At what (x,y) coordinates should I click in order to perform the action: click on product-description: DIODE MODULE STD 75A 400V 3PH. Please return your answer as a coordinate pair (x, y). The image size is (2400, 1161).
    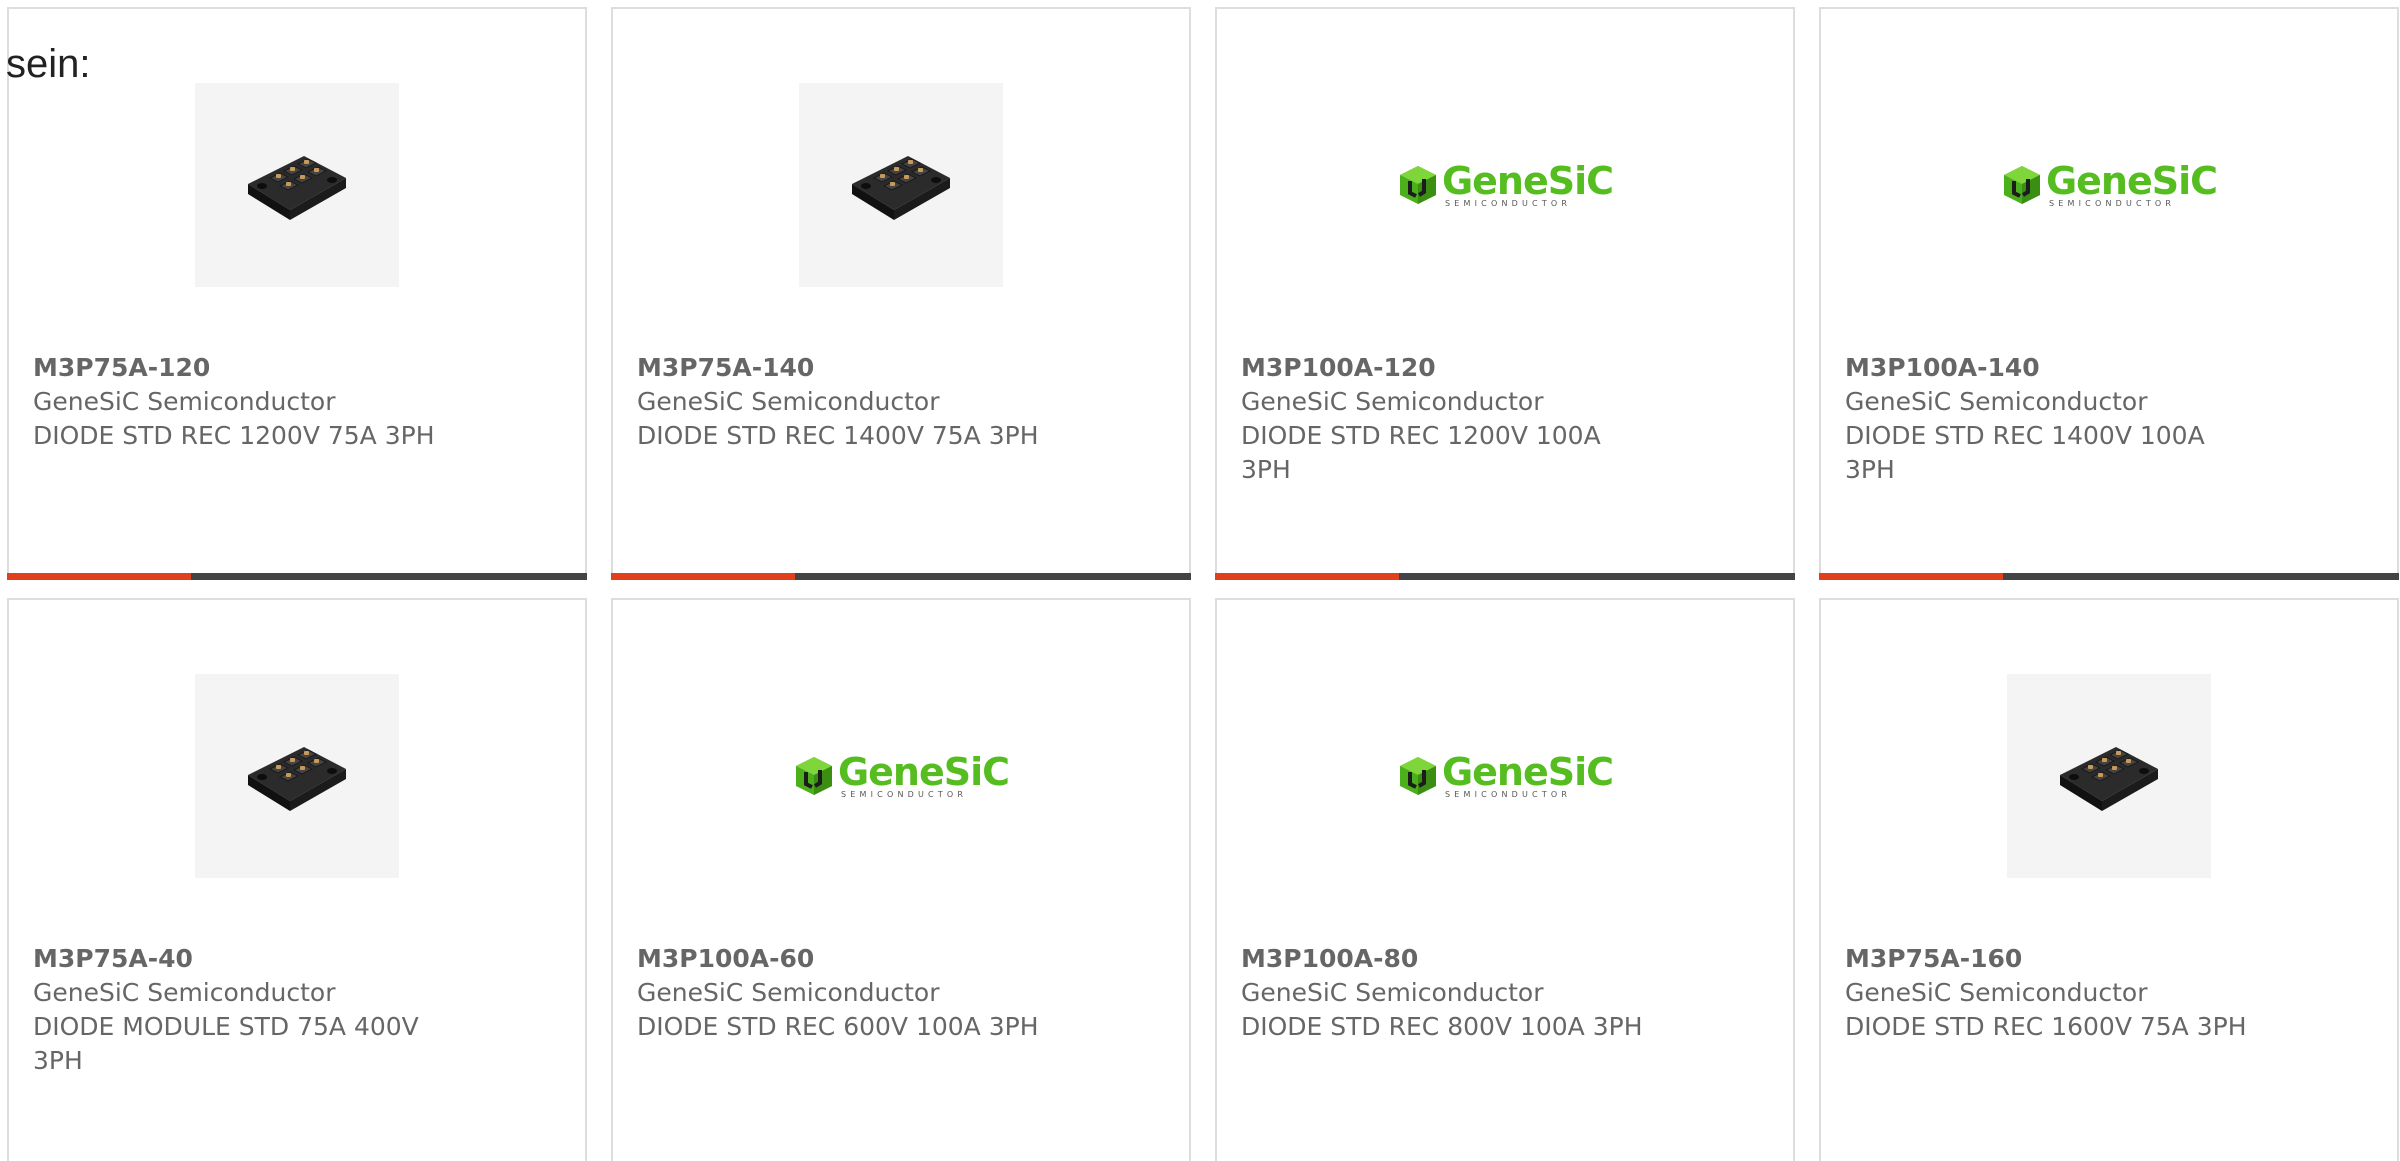
    Looking at the image, I should click on (226, 1043).